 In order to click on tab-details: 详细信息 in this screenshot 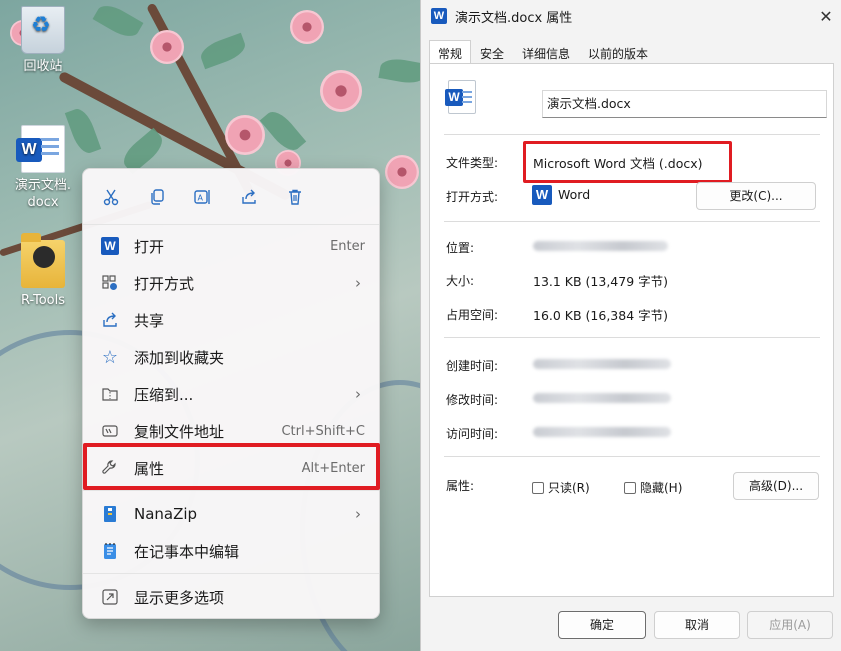, I will do `click(546, 52)`.